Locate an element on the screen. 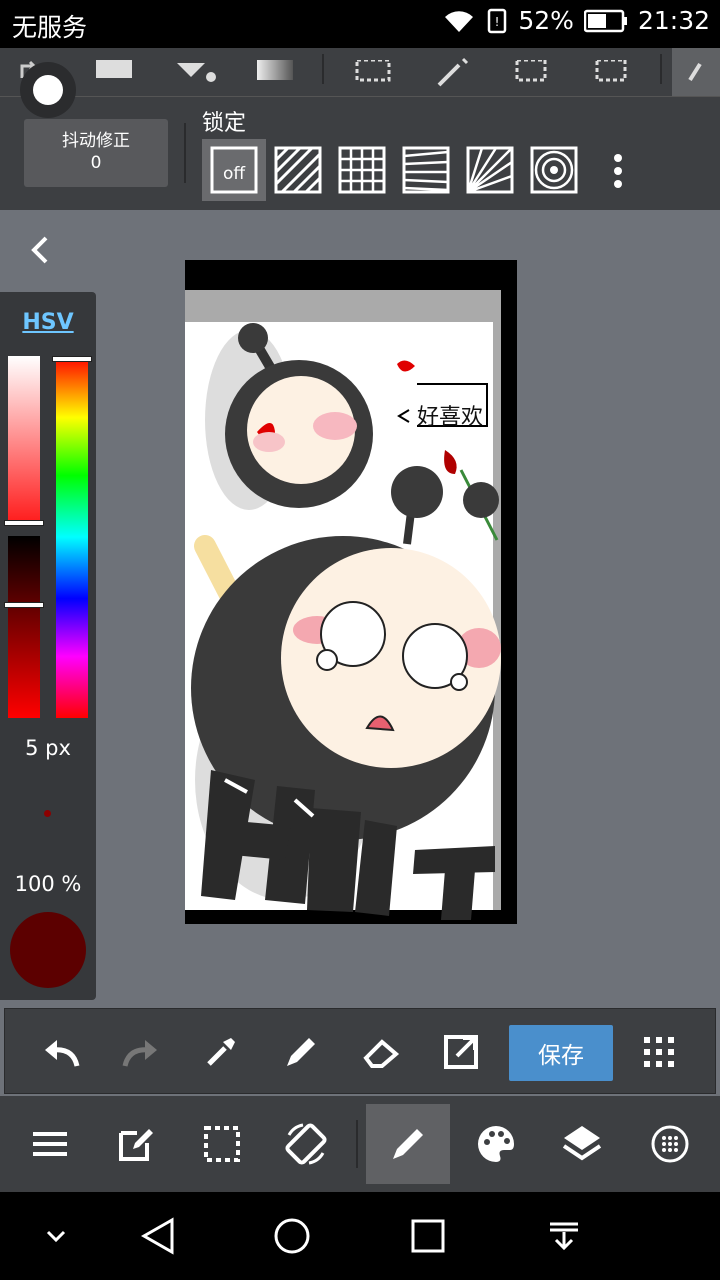  eraser-button is located at coordinates (381, 1052).